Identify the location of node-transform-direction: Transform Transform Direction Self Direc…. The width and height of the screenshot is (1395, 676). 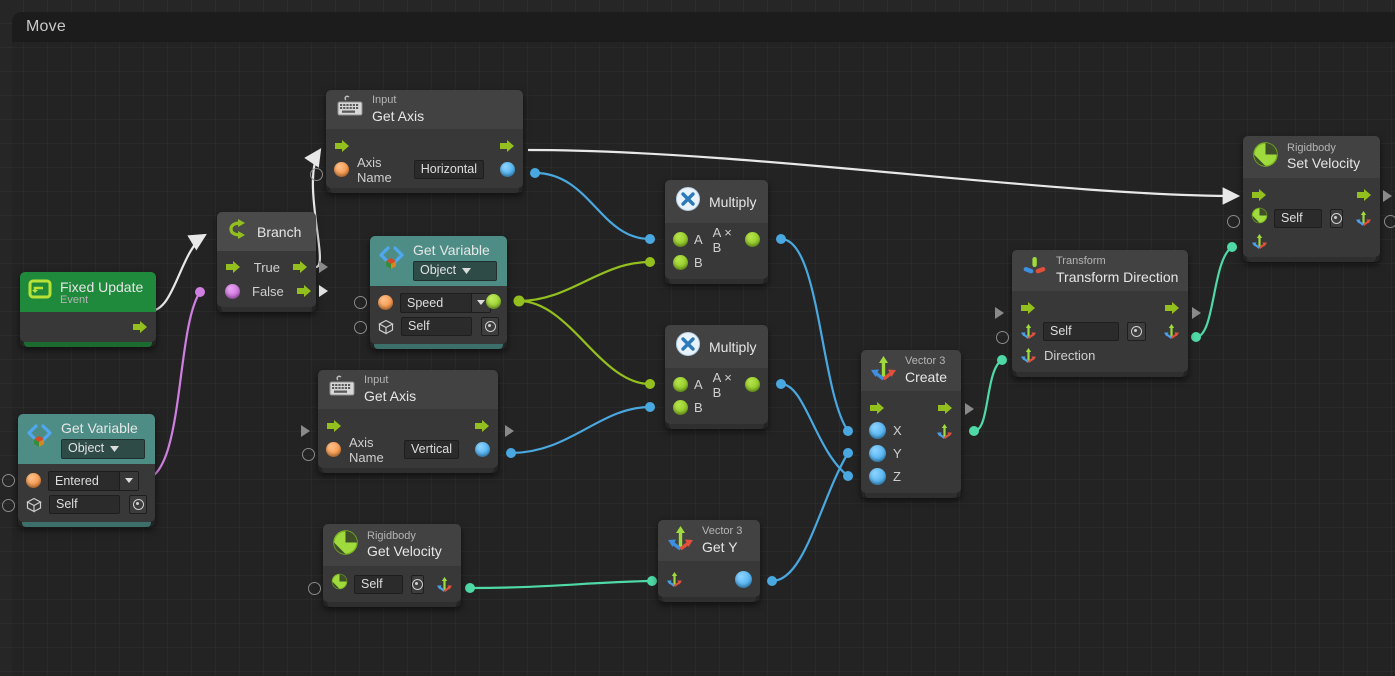
(1100, 313).